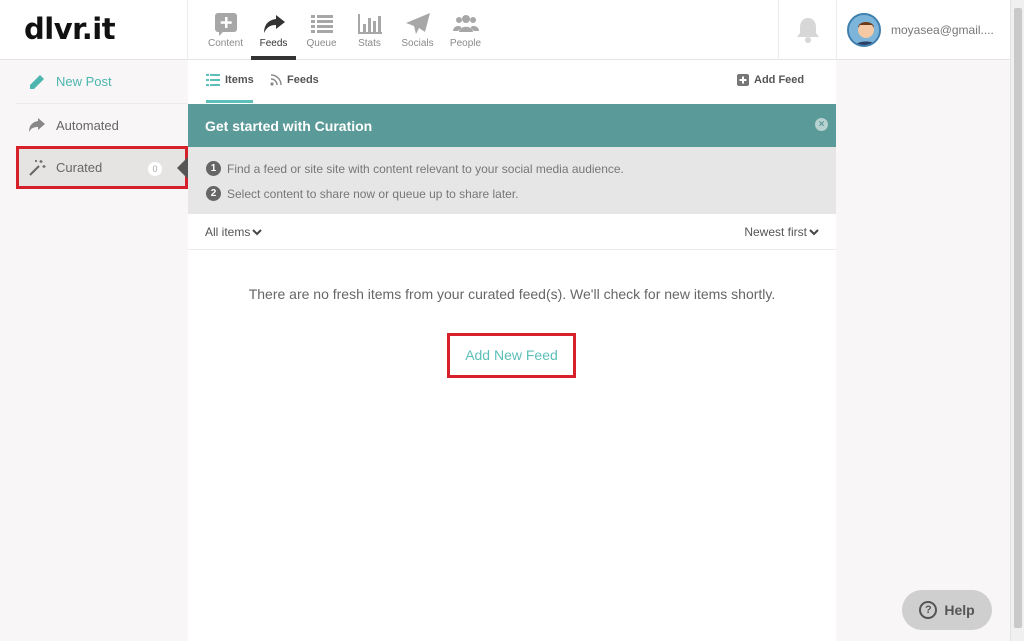  I want to click on tab-feeds: Feeds, so click(294, 80).